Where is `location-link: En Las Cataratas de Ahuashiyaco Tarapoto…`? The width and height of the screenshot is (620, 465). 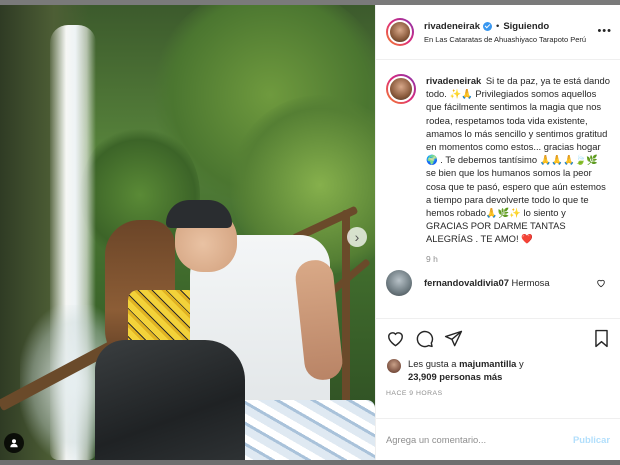 location-link: En Las Cataratas de Ahuashiyaco Tarapoto… is located at coordinates (505, 39).